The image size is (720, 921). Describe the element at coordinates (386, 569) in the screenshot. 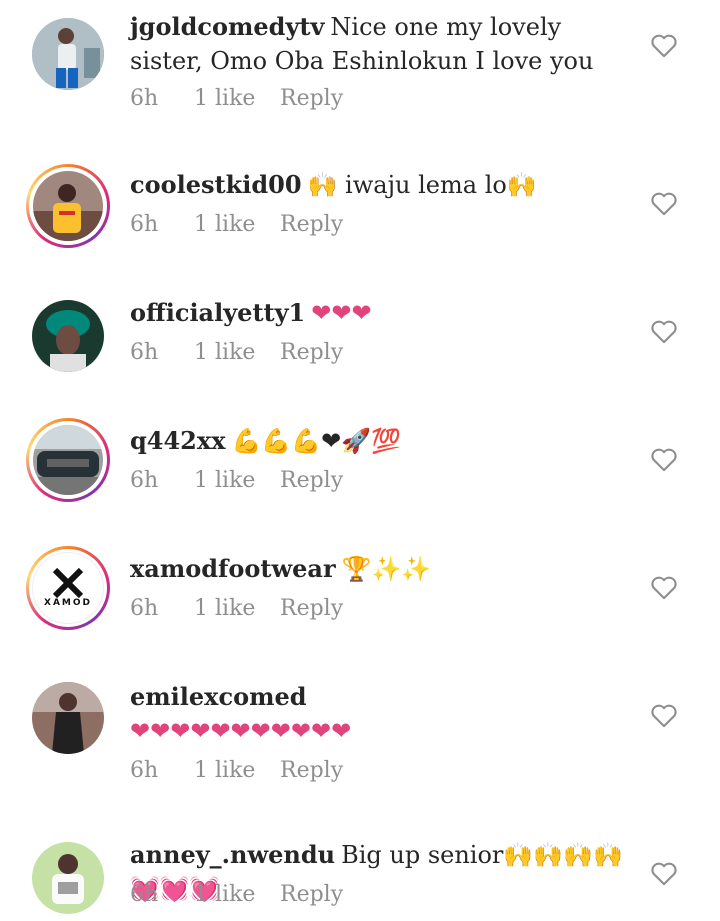

I see `comment-body: 🏆✨✨` at that location.